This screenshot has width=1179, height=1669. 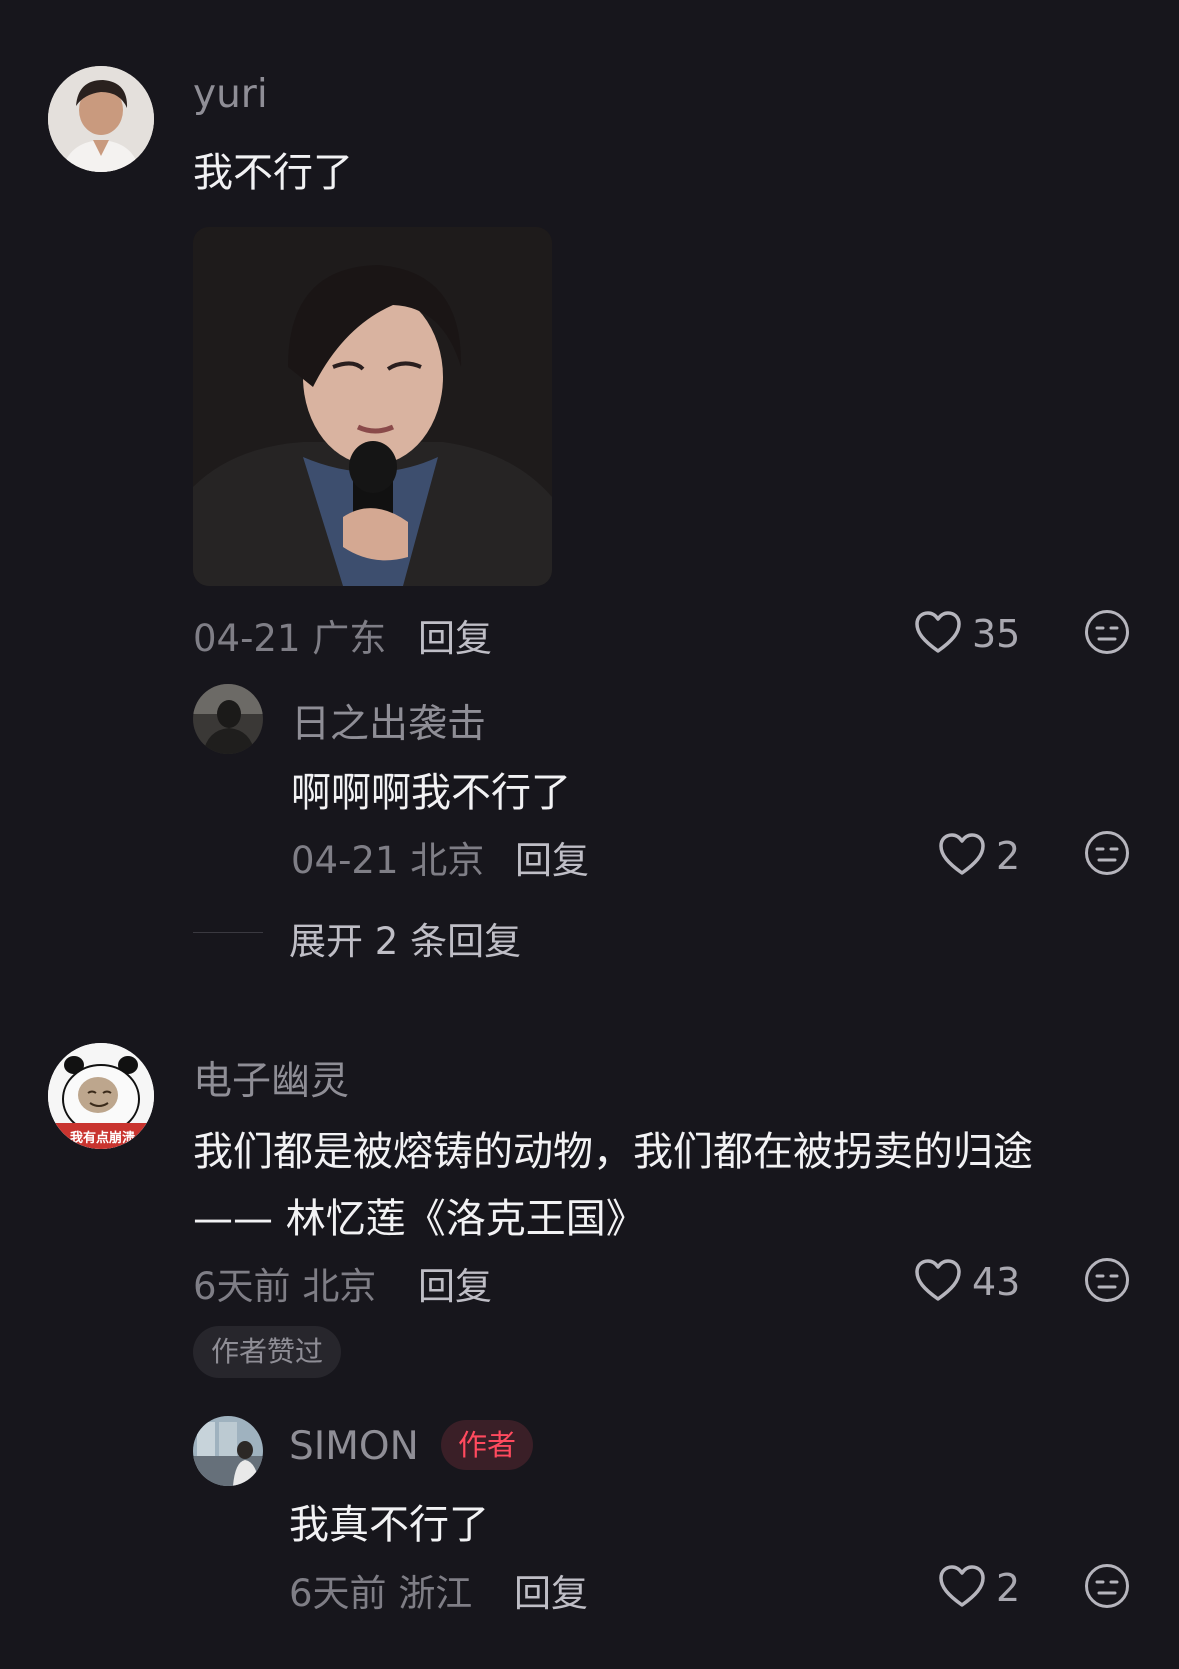 What do you see at coordinates (419, 1219) in the screenshot?
I see `comment-text-line2: —— 林忆莲《洛克王国》` at bounding box center [419, 1219].